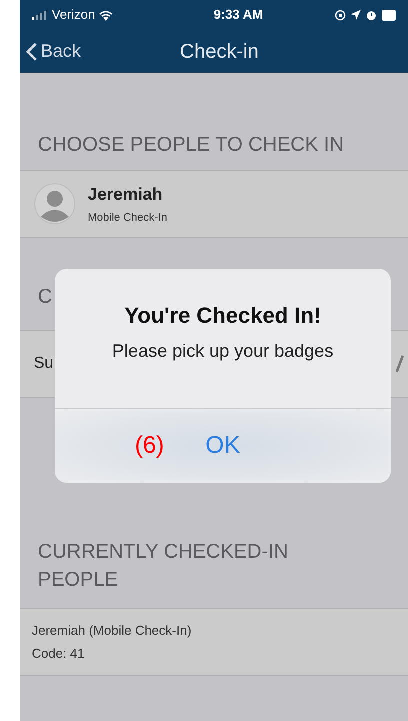  What do you see at coordinates (191, 145) in the screenshot?
I see `section-header: CHOOSE PEOPLE TO CHECK IN` at bounding box center [191, 145].